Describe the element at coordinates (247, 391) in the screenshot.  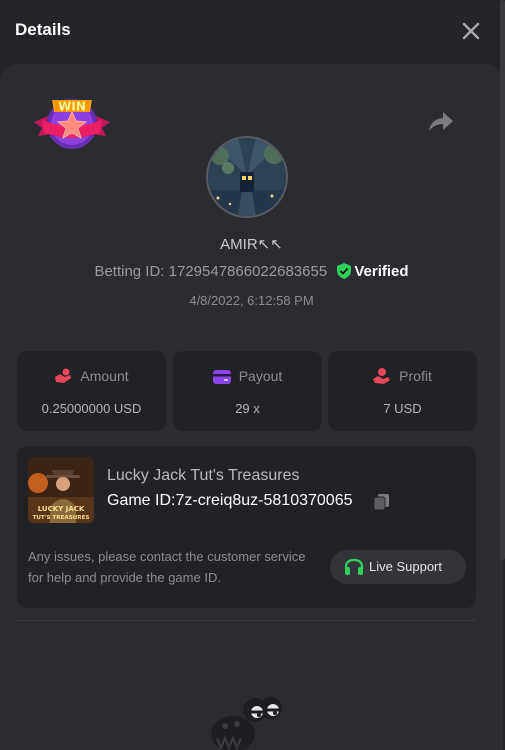
I see `payout-card: Payout 29 x` at that location.